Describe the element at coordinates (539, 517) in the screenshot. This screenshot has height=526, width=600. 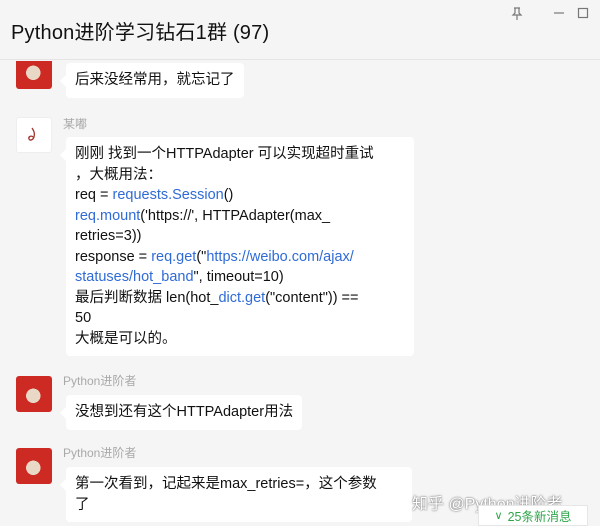
I see `new-messages-label: 25条新消息` at that location.